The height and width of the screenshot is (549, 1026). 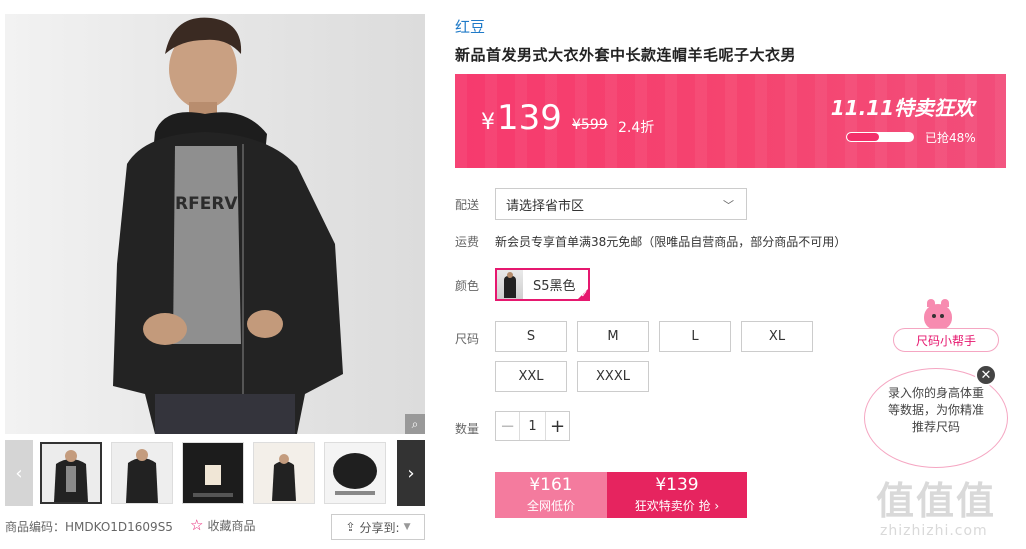 I want to click on color-name: S5黑色, so click(x=554, y=286).